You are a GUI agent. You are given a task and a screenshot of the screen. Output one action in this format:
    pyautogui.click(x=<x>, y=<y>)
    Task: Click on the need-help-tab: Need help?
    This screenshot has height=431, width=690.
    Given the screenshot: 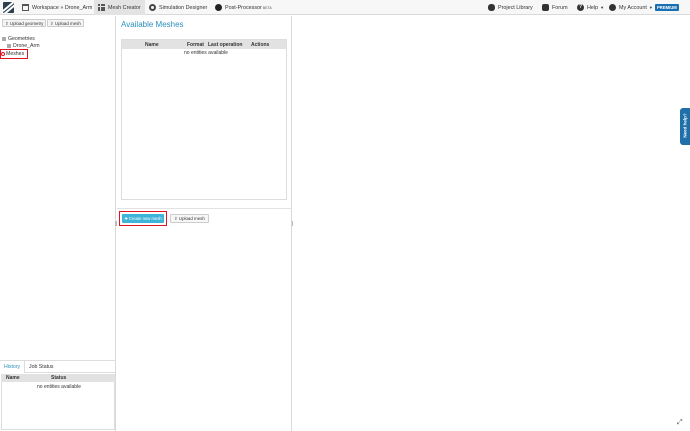 What is the action you would take?
    pyautogui.click(x=685, y=126)
    